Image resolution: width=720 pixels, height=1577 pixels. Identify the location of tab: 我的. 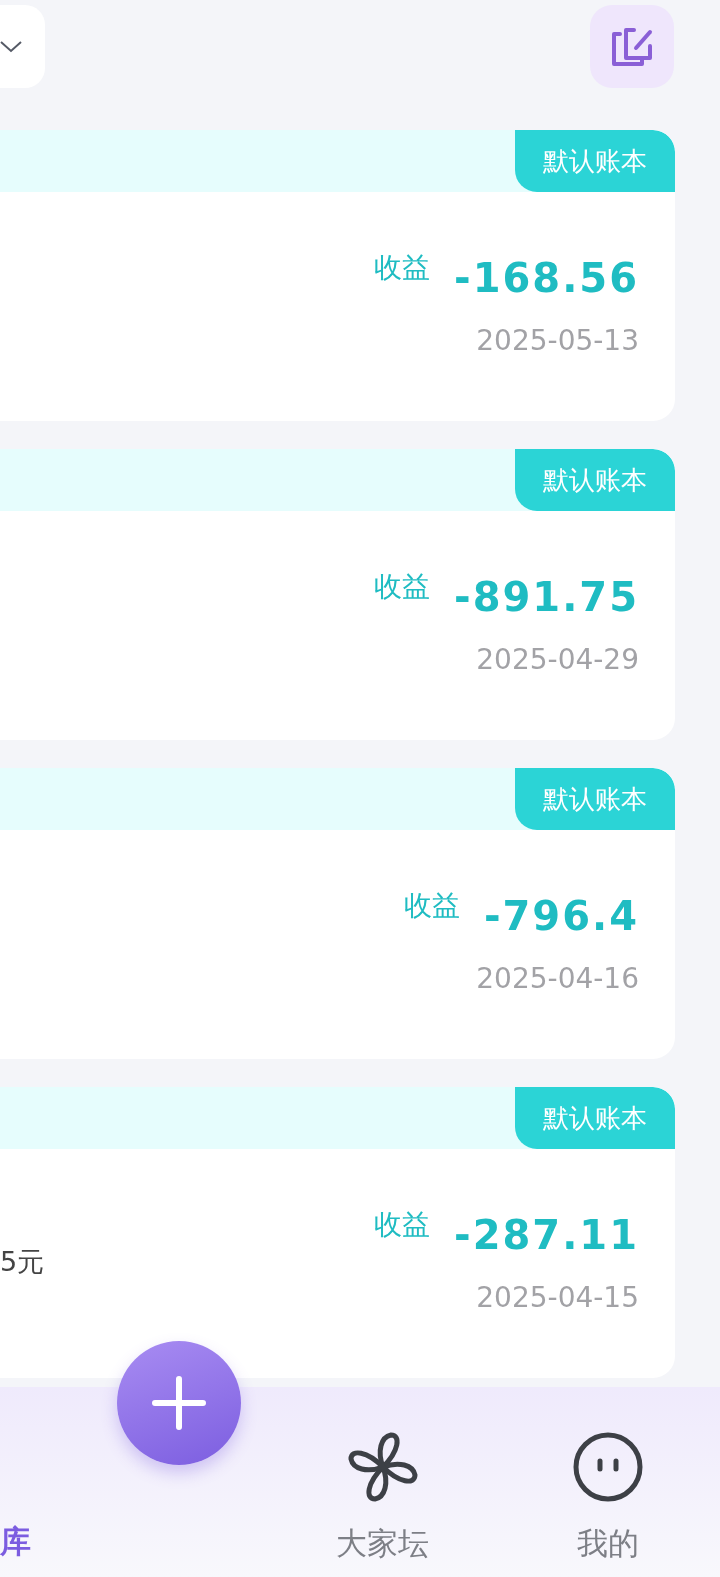
(607, 1504).